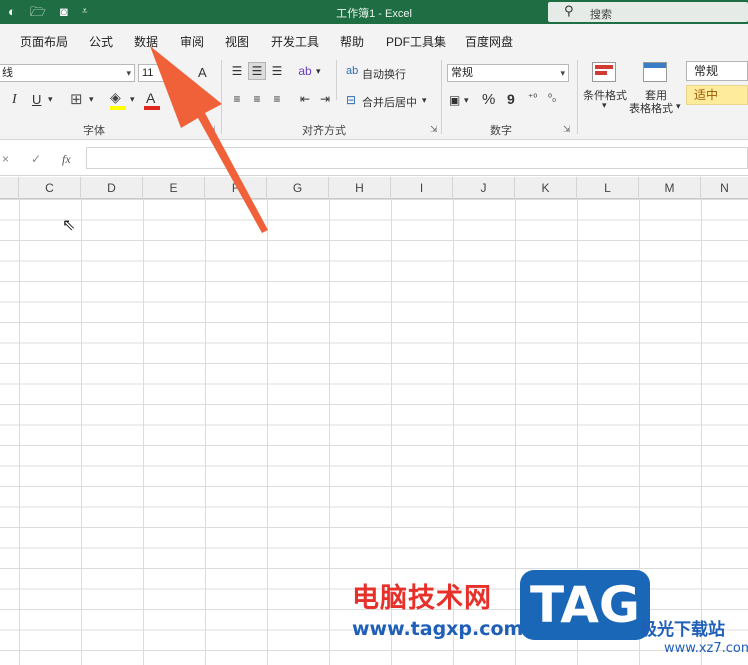  I want to click on tab-developer: 开发工具, so click(295, 41).